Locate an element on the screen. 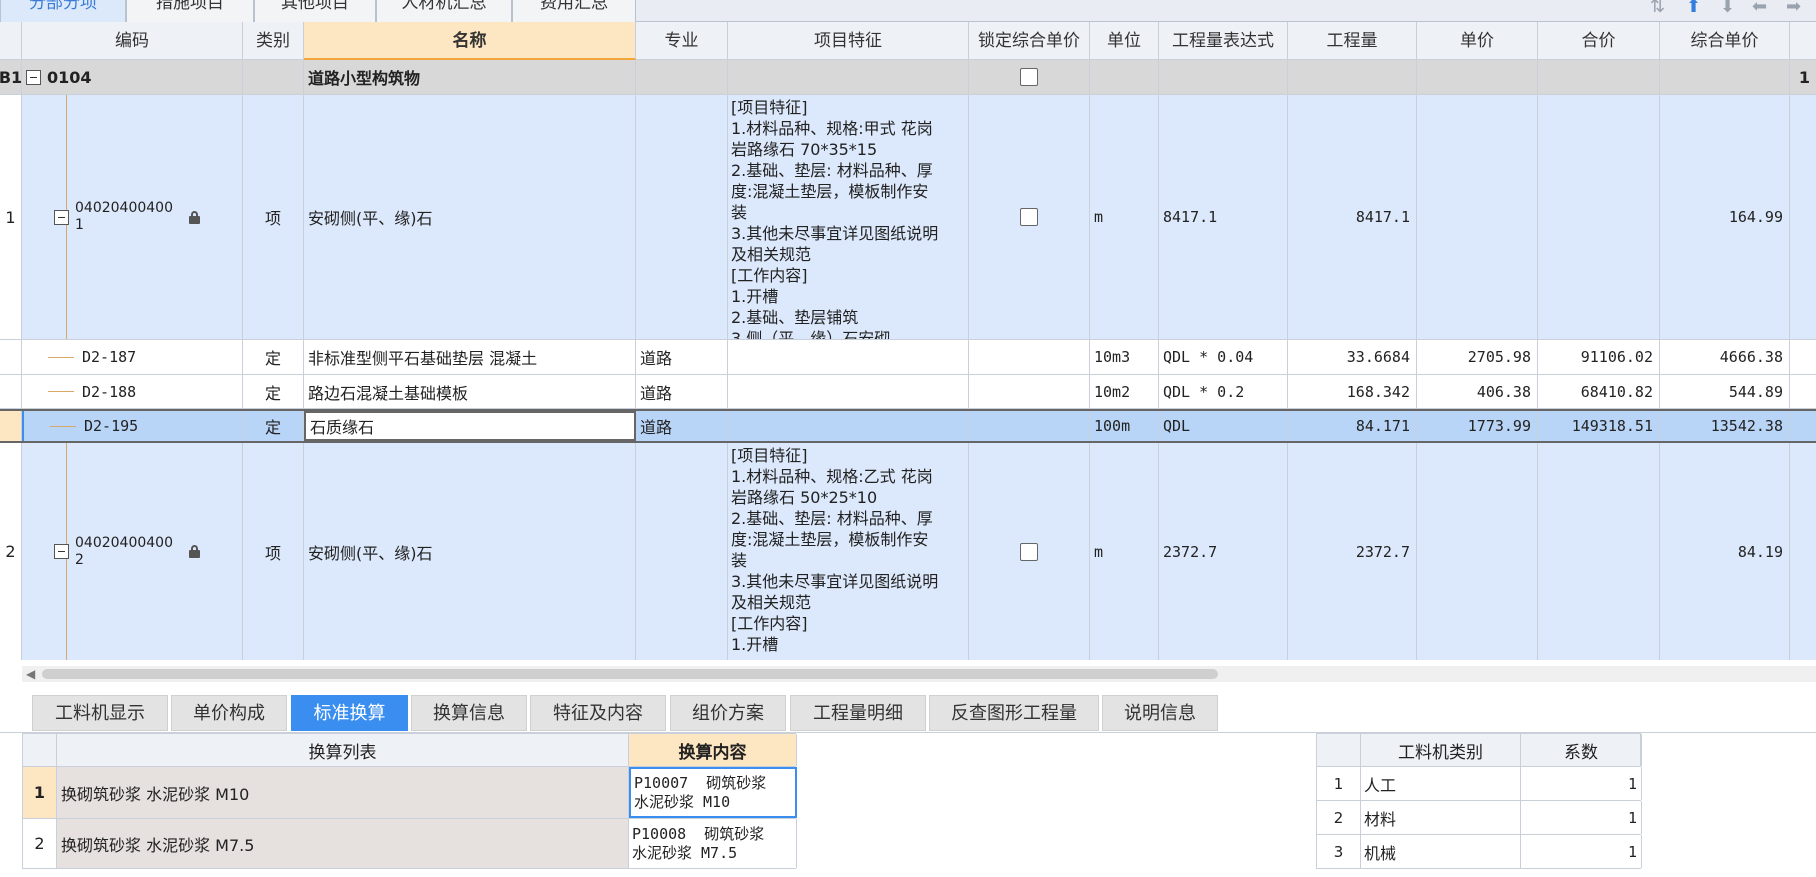 The width and height of the screenshot is (1816, 877). tab-sub-items: 分部分项 is located at coordinates (63, 11).